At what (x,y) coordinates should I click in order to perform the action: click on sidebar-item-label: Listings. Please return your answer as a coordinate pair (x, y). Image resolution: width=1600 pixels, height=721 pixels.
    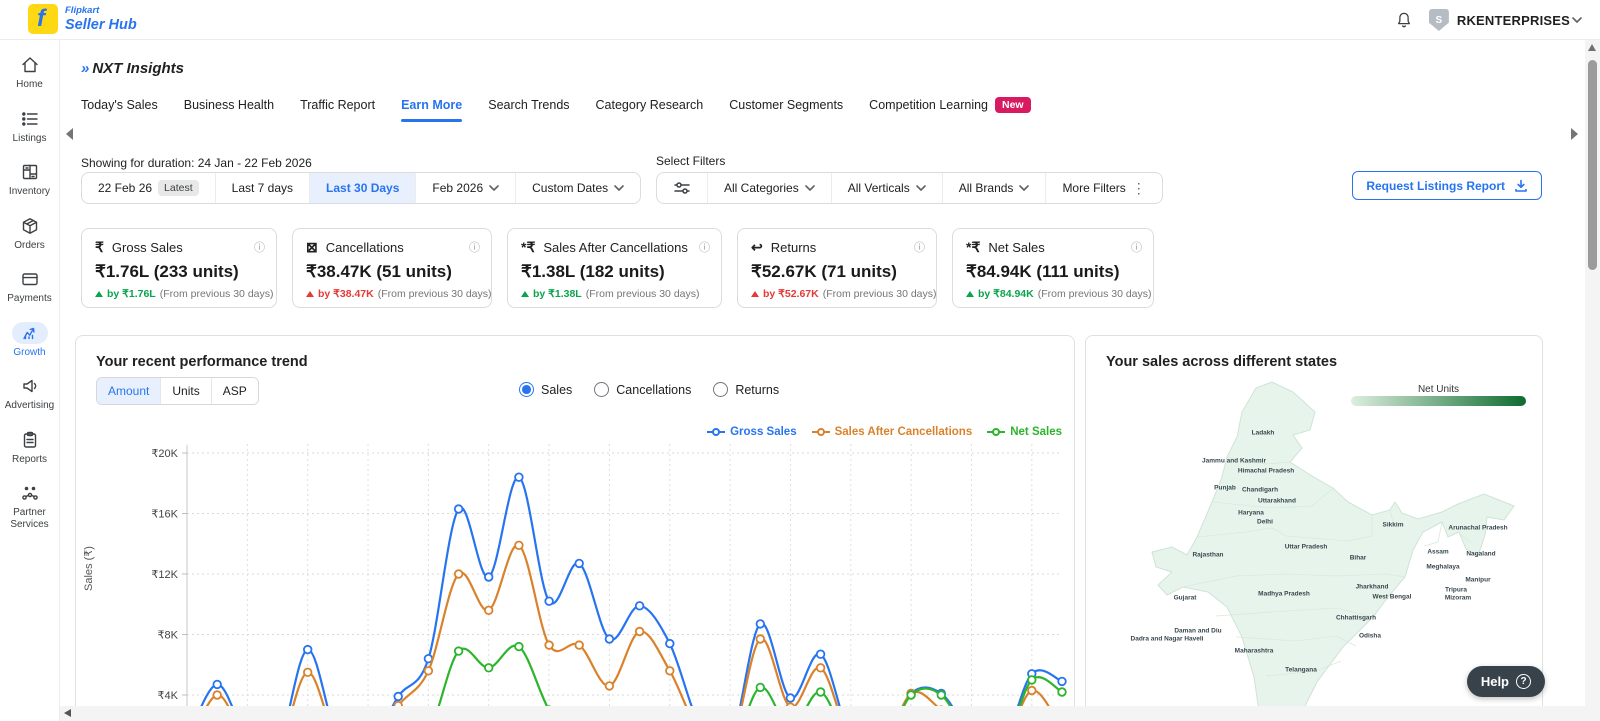
    Looking at the image, I should click on (29, 138).